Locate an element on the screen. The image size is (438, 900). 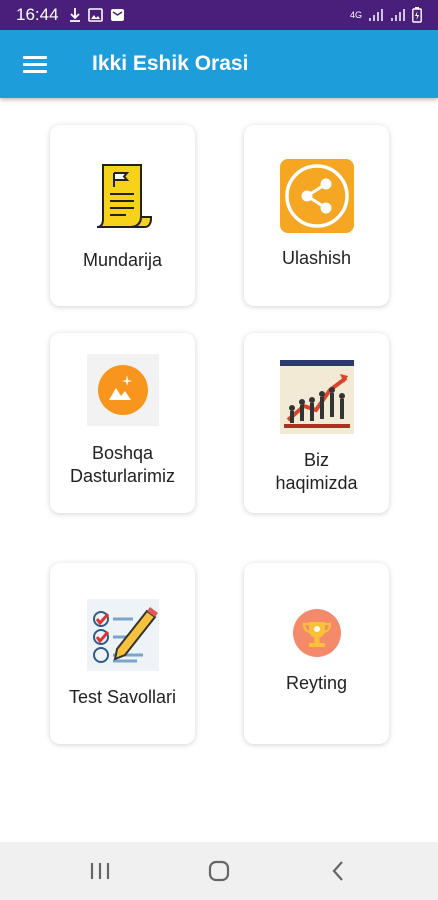
status-time: 16:44 is located at coordinates (37, 14).